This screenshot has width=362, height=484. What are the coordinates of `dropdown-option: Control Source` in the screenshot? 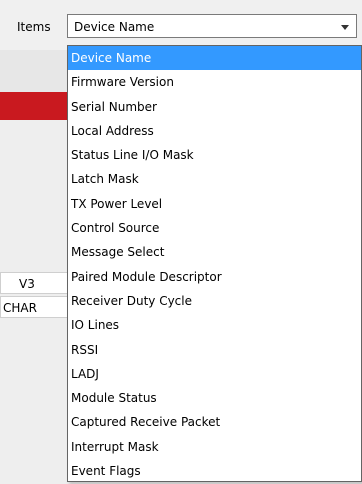 It's located at (214, 228).